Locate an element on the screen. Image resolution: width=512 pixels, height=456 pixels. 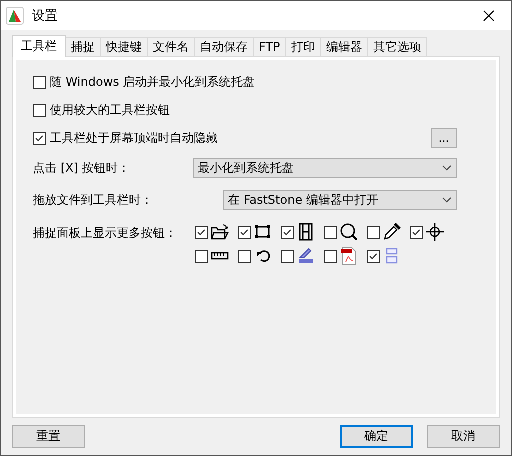
field-label: 捕捉面板上显示更多按钮： is located at coordinates (105, 233).